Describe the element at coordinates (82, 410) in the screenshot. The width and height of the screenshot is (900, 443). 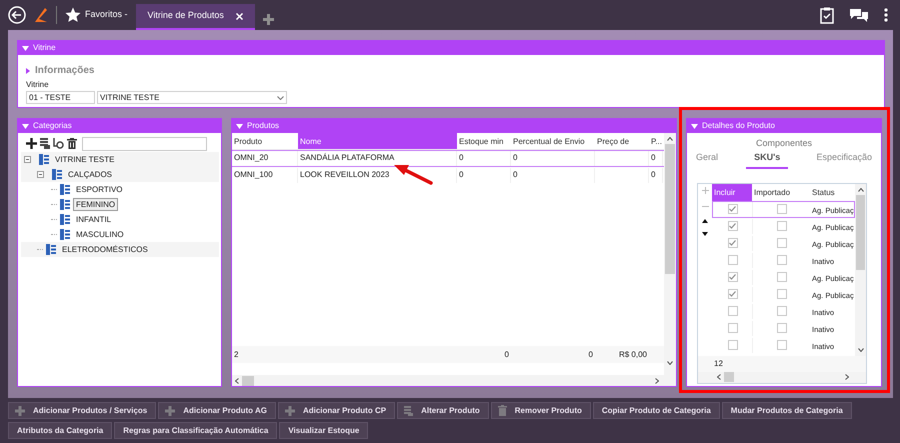
I see `action-button: Adicionar Produtos / Serviços` at that location.